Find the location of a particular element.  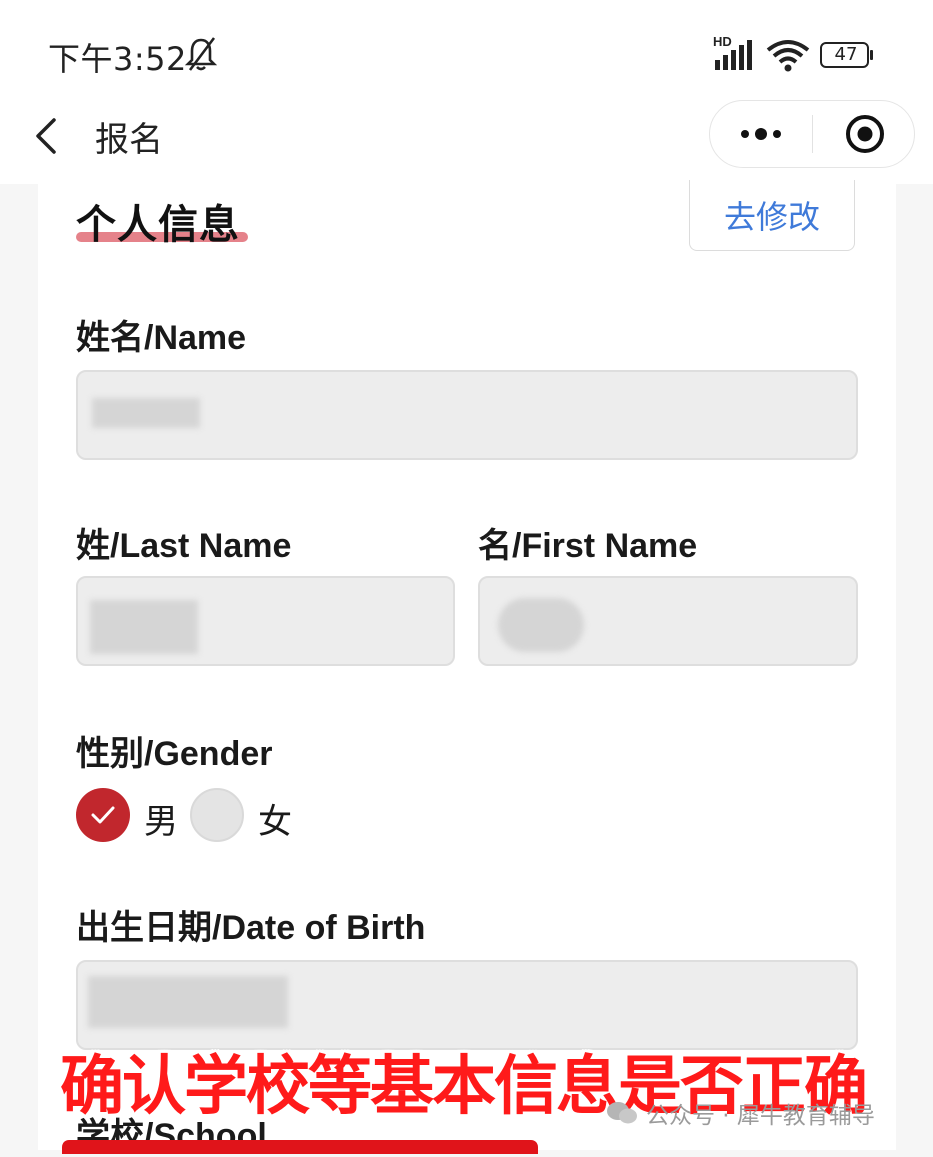

gender-option-female-label: 女 is located at coordinates (275, 822).